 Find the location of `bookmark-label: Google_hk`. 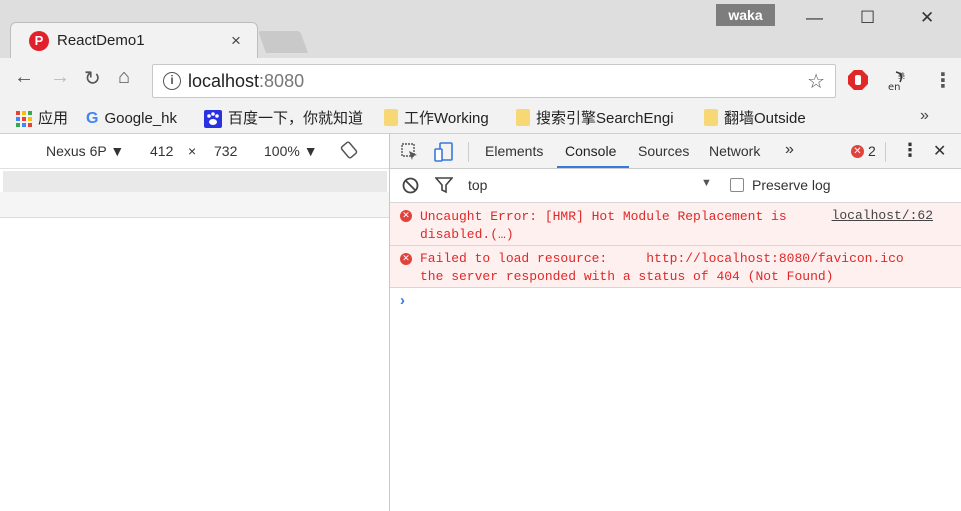

bookmark-label: Google_hk is located at coordinates (141, 118).